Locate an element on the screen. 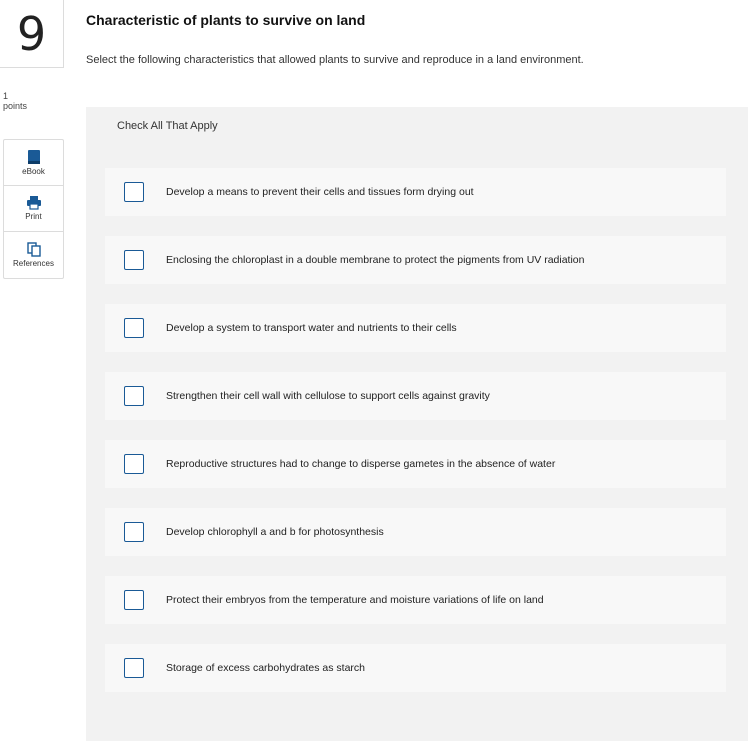 Image resolution: width=748 pixels, height=741 pixels. references-button: References is located at coordinates (33, 255).